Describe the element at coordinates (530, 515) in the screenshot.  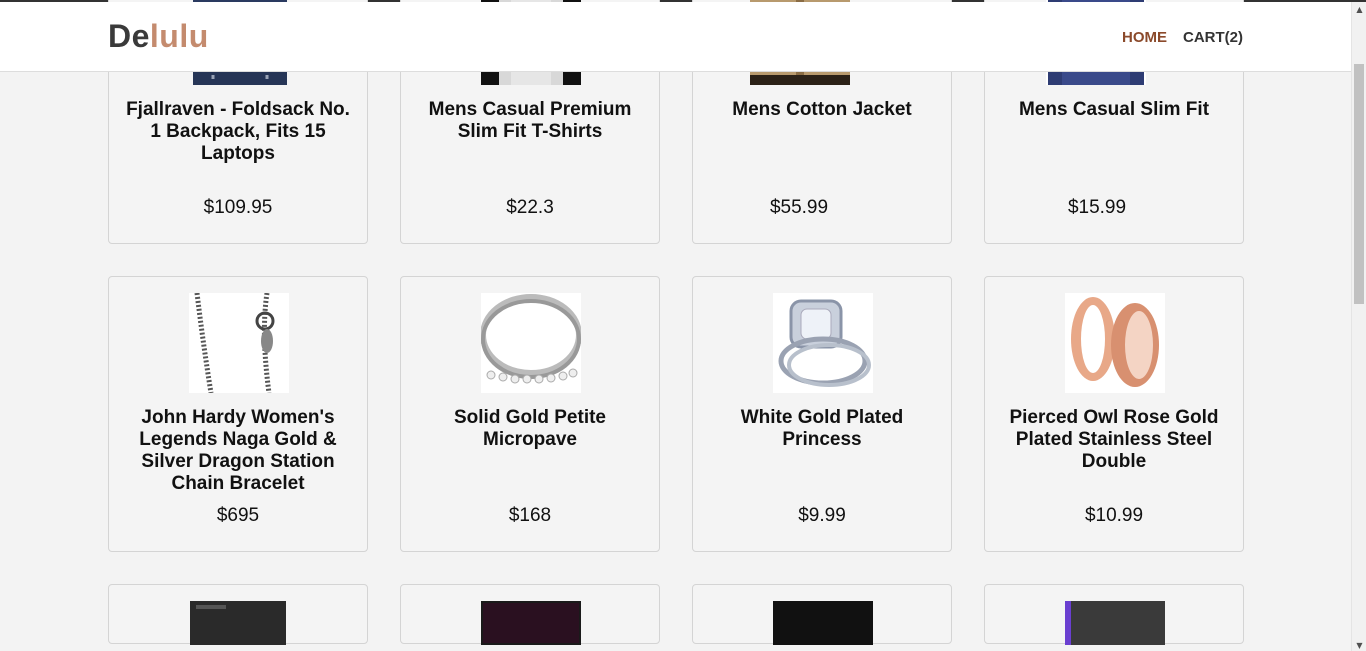
I see `product-price: $168` at that location.